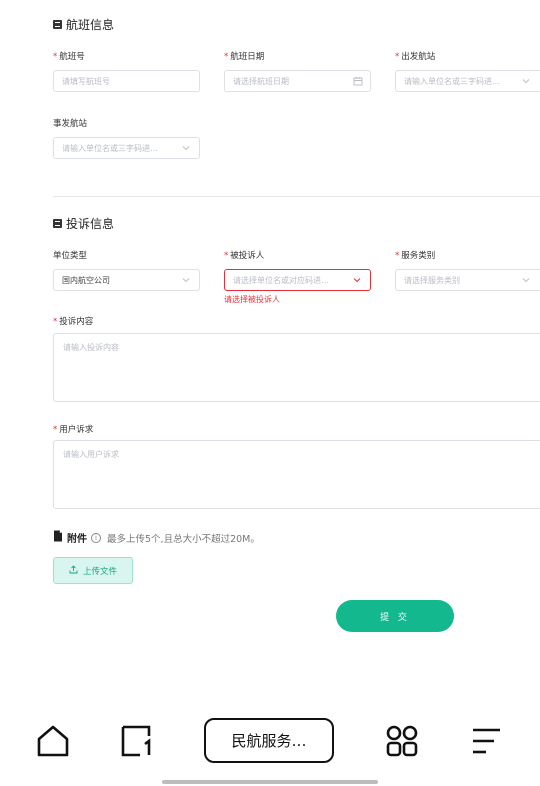 The image size is (540, 786). Describe the element at coordinates (183, 539) in the screenshot. I see `attachment-tip: 最多上传5个,且总大小不超过20M。` at that location.